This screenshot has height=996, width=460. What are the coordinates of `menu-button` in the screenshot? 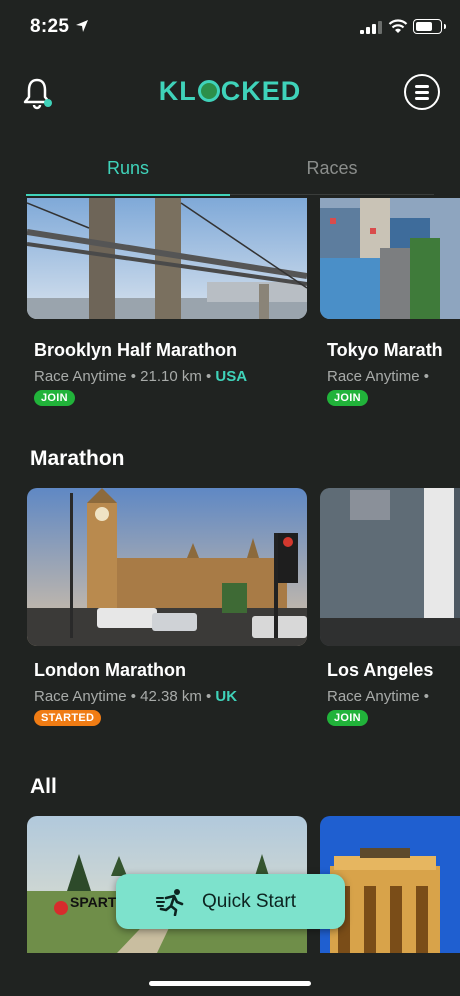 It's located at (422, 92).